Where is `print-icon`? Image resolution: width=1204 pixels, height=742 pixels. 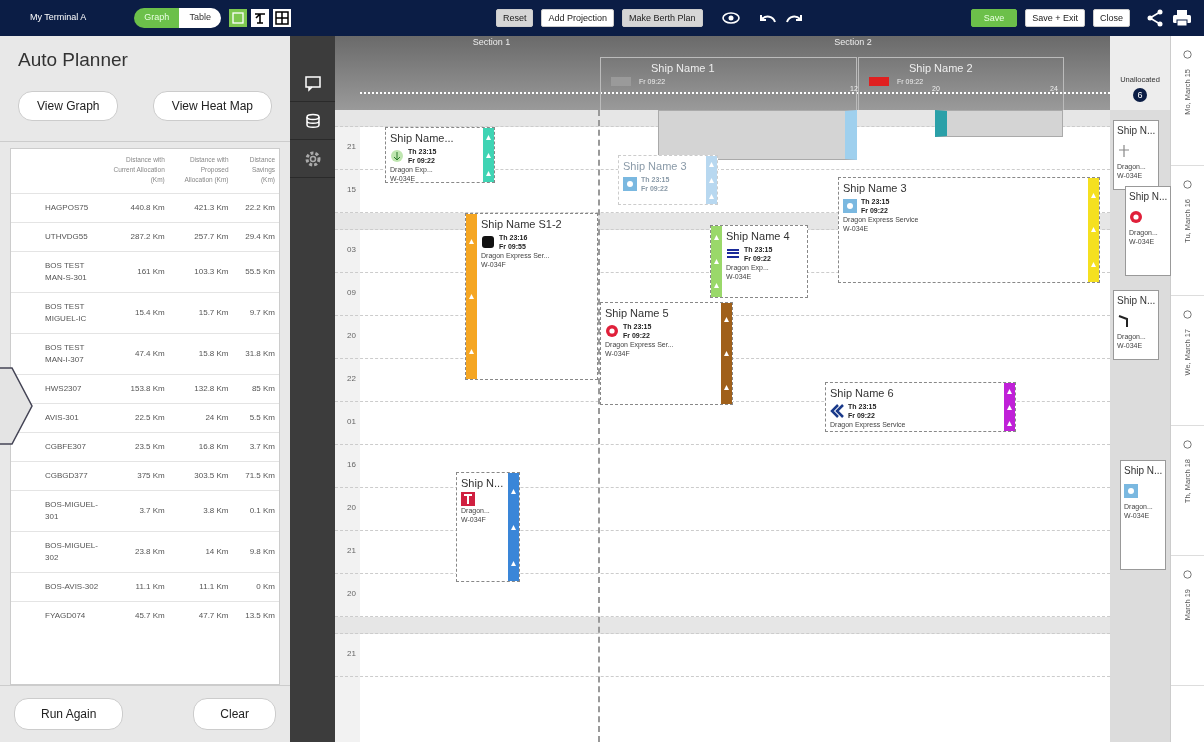 print-icon is located at coordinates (1182, 18).